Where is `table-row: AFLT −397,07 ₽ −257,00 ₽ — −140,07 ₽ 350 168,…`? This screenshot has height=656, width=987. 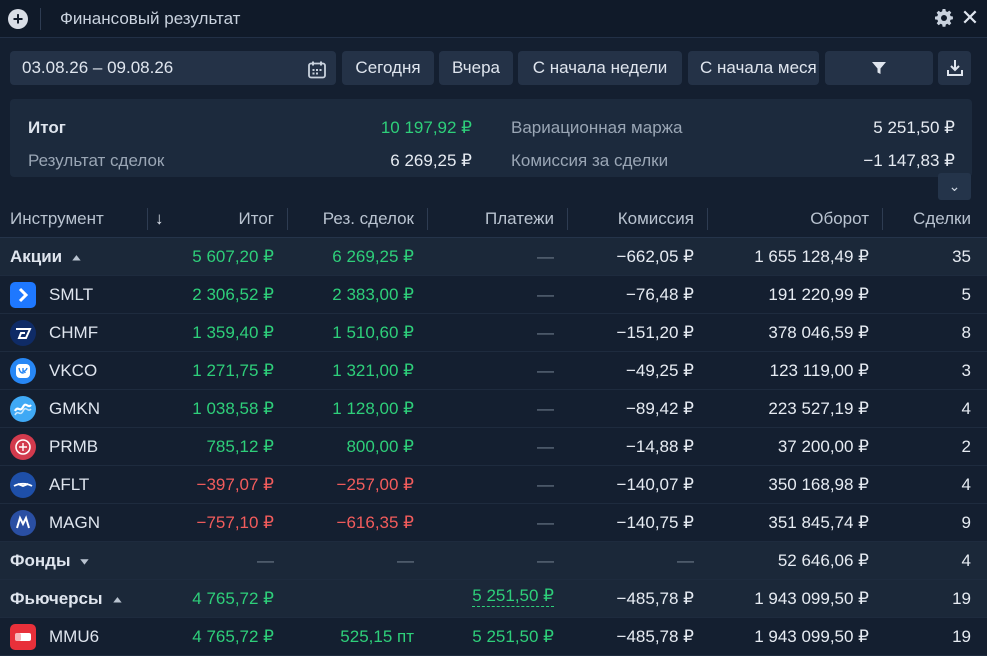 table-row: AFLT −397,07 ₽ −257,00 ₽ — −140,07 ₽ 350 168,… is located at coordinates (493, 485).